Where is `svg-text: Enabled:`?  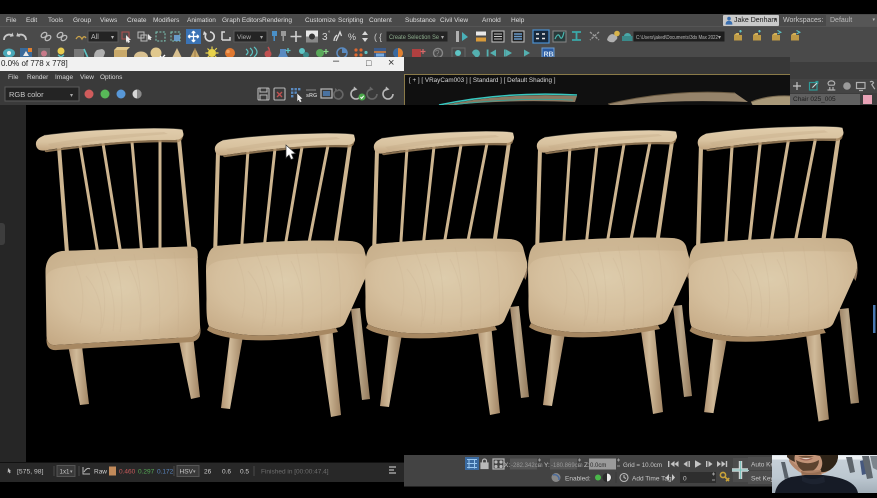 svg-text: Enabled: is located at coordinates (578, 479).